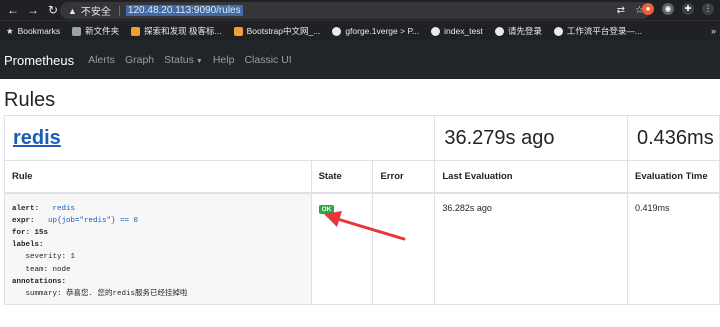  I want to click on caret-down-icon: ▼, so click(199, 61).